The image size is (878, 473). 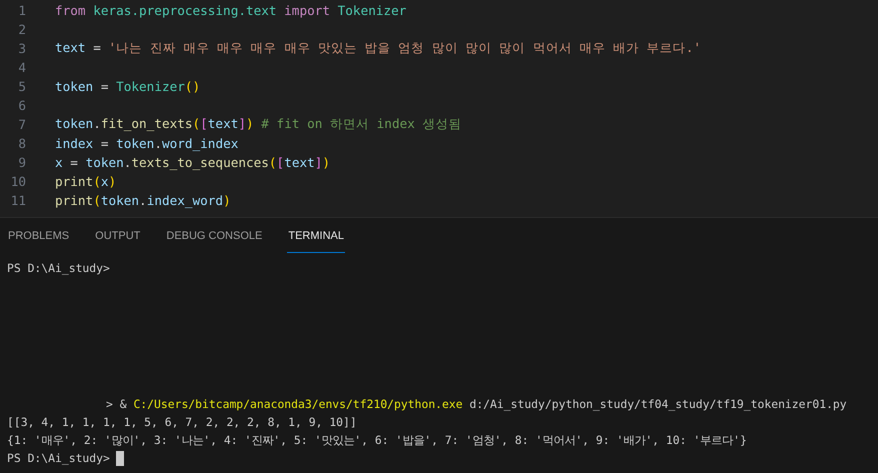 I want to click on code-line: text = '나는 진짜 매우 매우 매우 매우 맛있는 밥을 엄청 많이 많이 많이 먹어서 매우 배가 부르다.', so click(x=378, y=48).